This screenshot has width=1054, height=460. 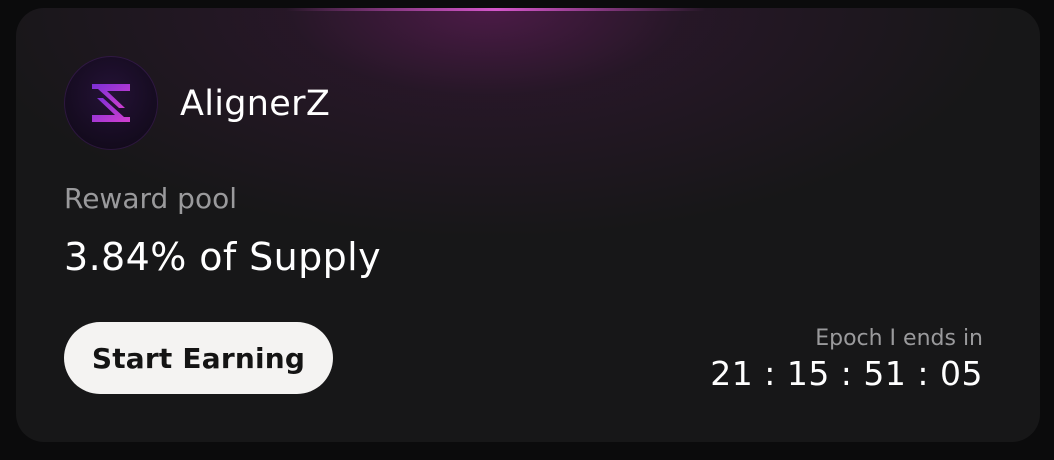 What do you see at coordinates (111, 103) in the screenshot?
I see `alignerz-logo-icon` at bounding box center [111, 103].